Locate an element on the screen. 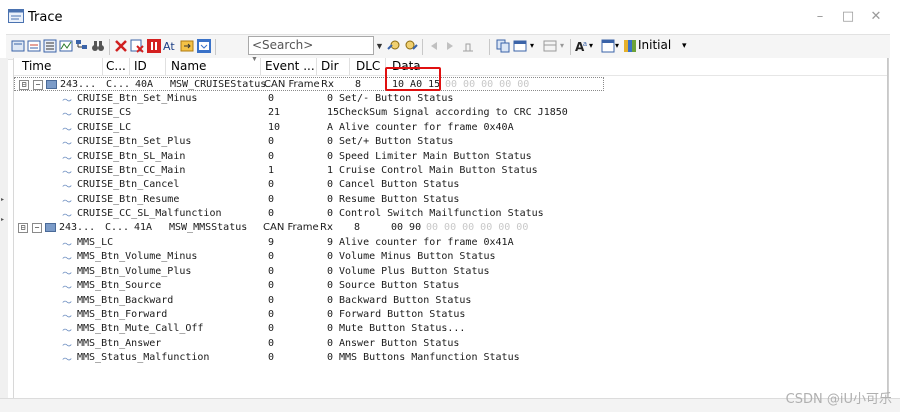  signal-physical-value: 21 is located at coordinates (274, 113).